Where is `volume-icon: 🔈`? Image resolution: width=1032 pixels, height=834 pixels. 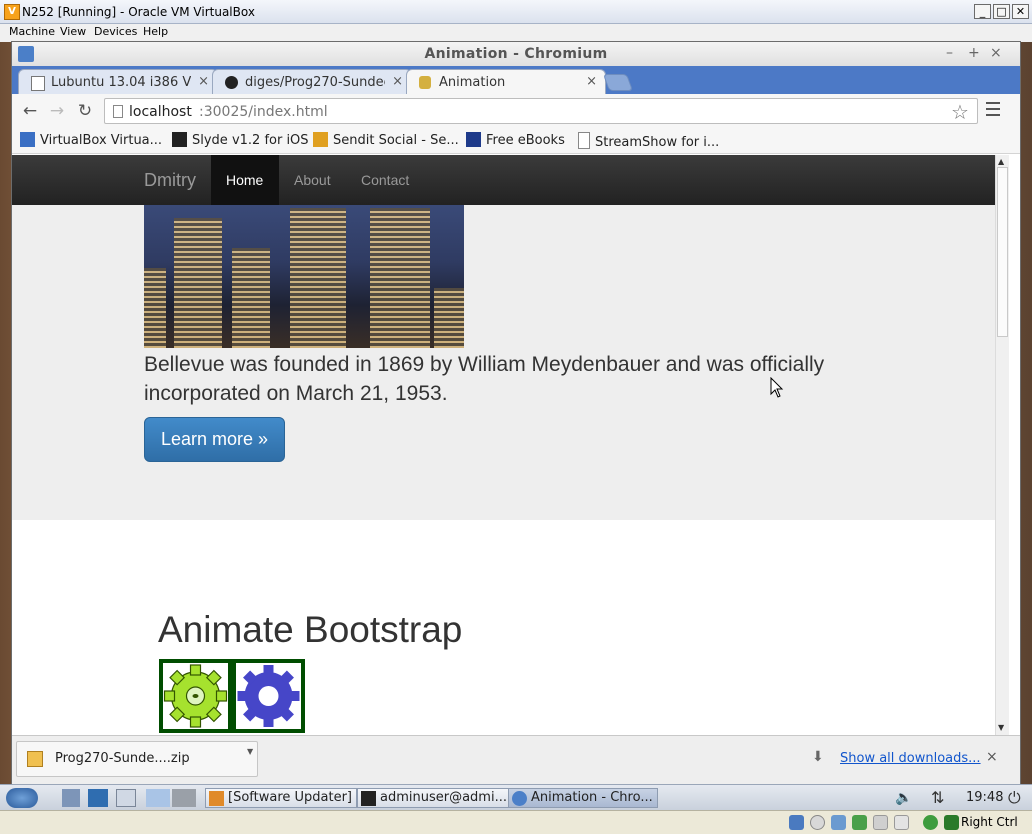 volume-icon: 🔈 is located at coordinates (903, 798).